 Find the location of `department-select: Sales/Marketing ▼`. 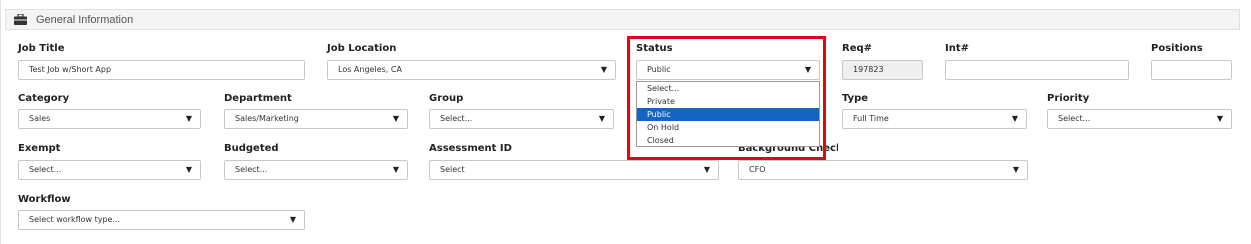

department-select: Sales/Marketing ▼ is located at coordinates (316, 119).